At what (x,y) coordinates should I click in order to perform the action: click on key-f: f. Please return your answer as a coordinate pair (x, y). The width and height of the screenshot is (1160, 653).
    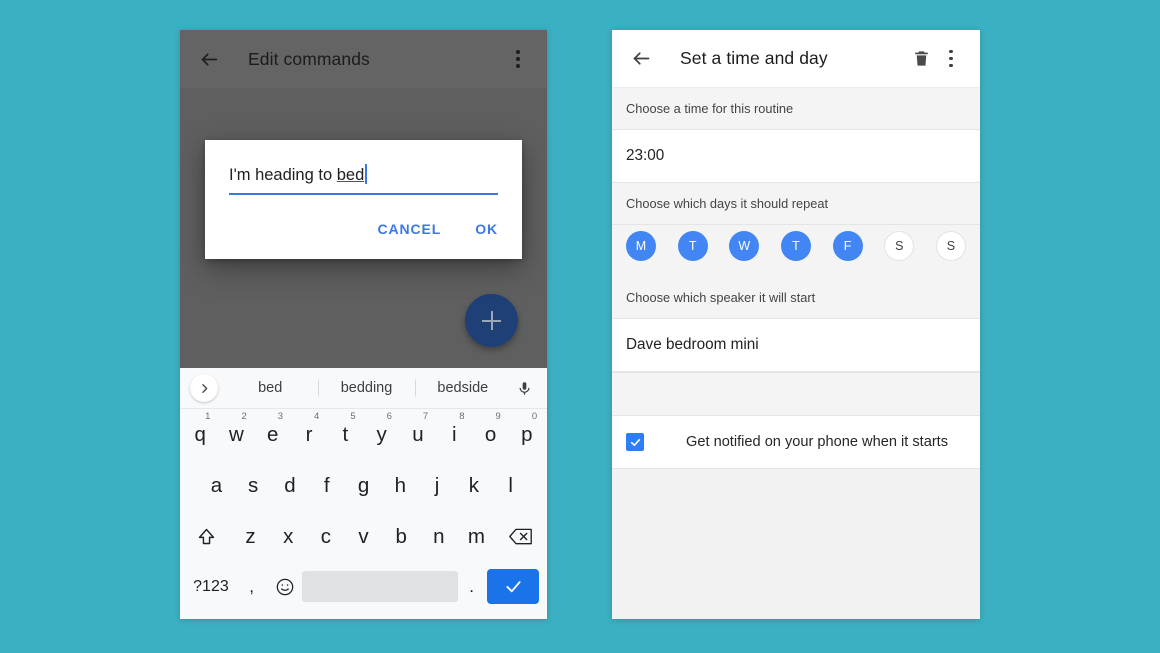
    Looking at the image, I should click on (326, 485).